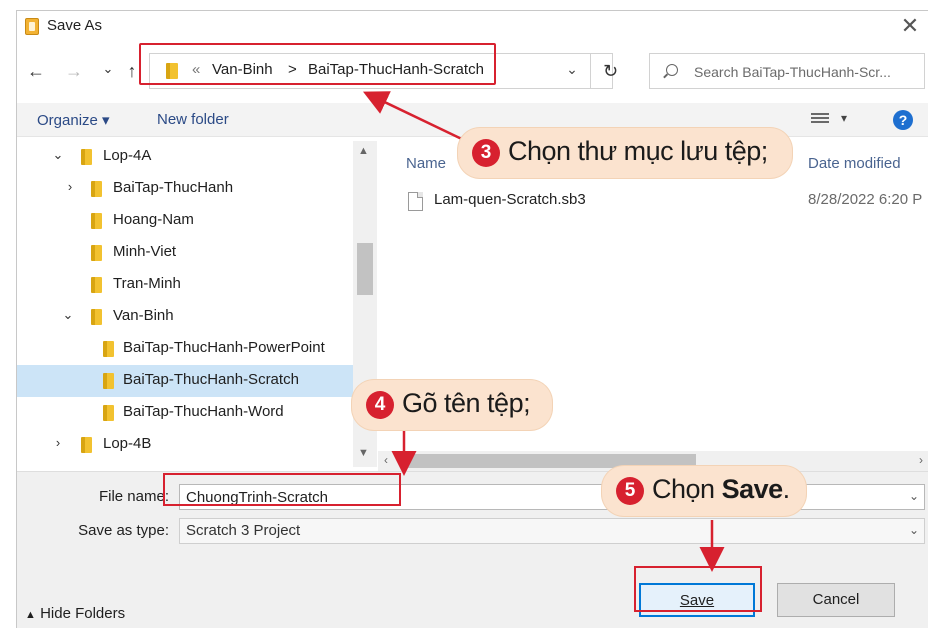  I want to click on callout-text: Chọn thư mục lưu tệp;, so click(638, 151).